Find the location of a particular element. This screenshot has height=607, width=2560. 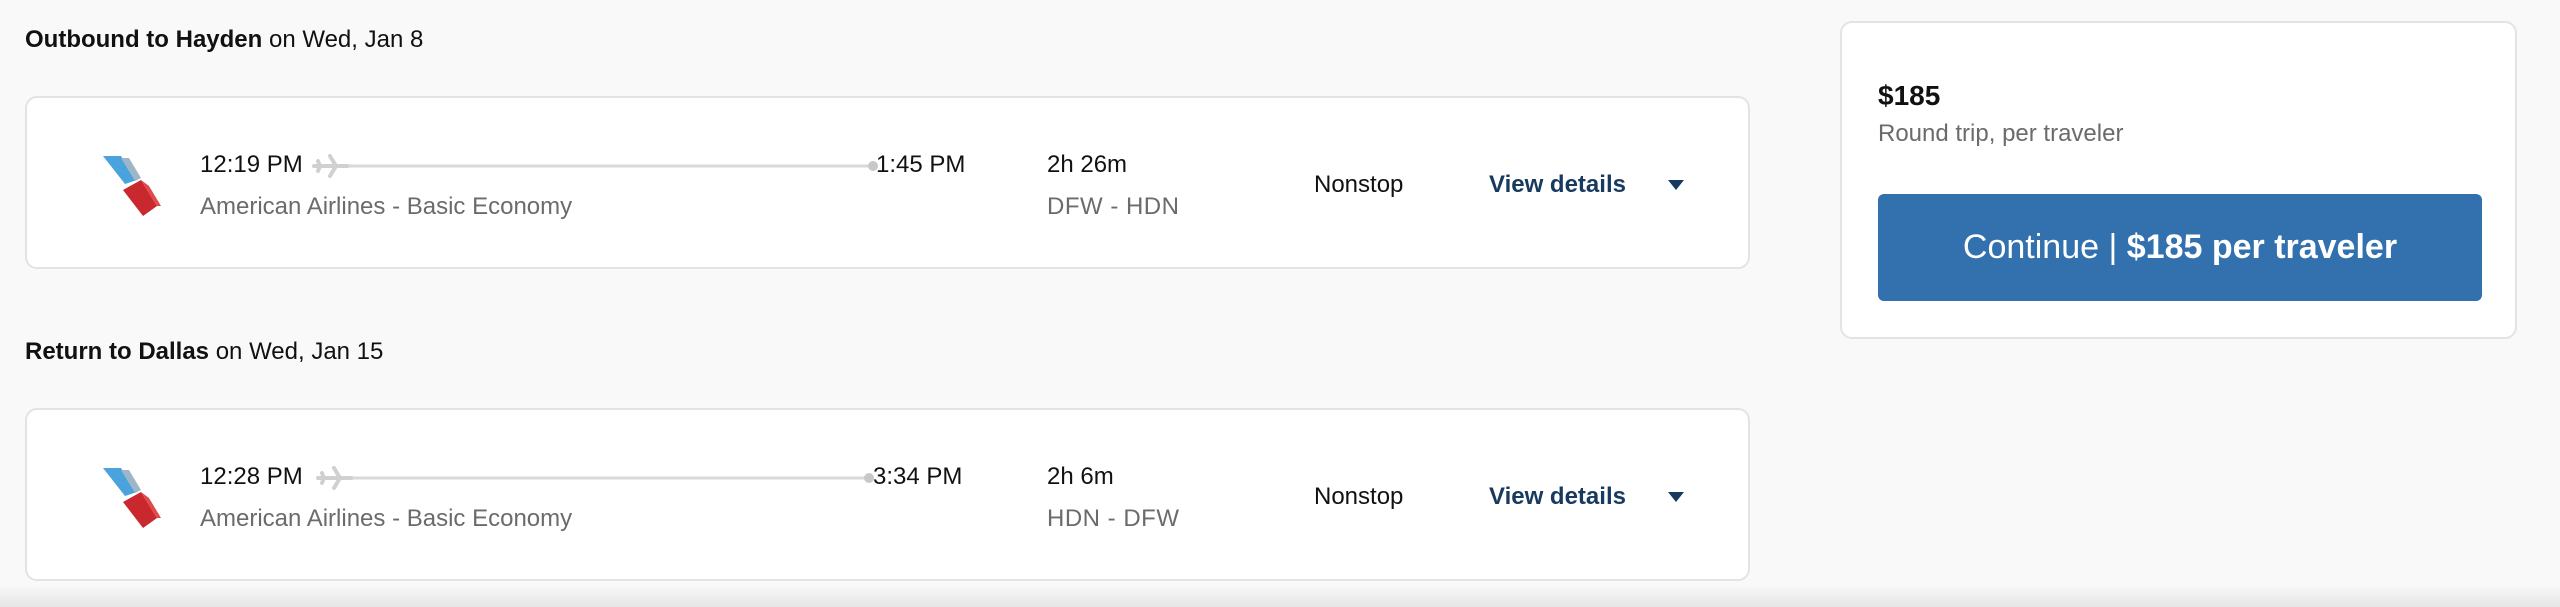

outbound-duration: 2h 26m is located at coordinates (1087, 164).